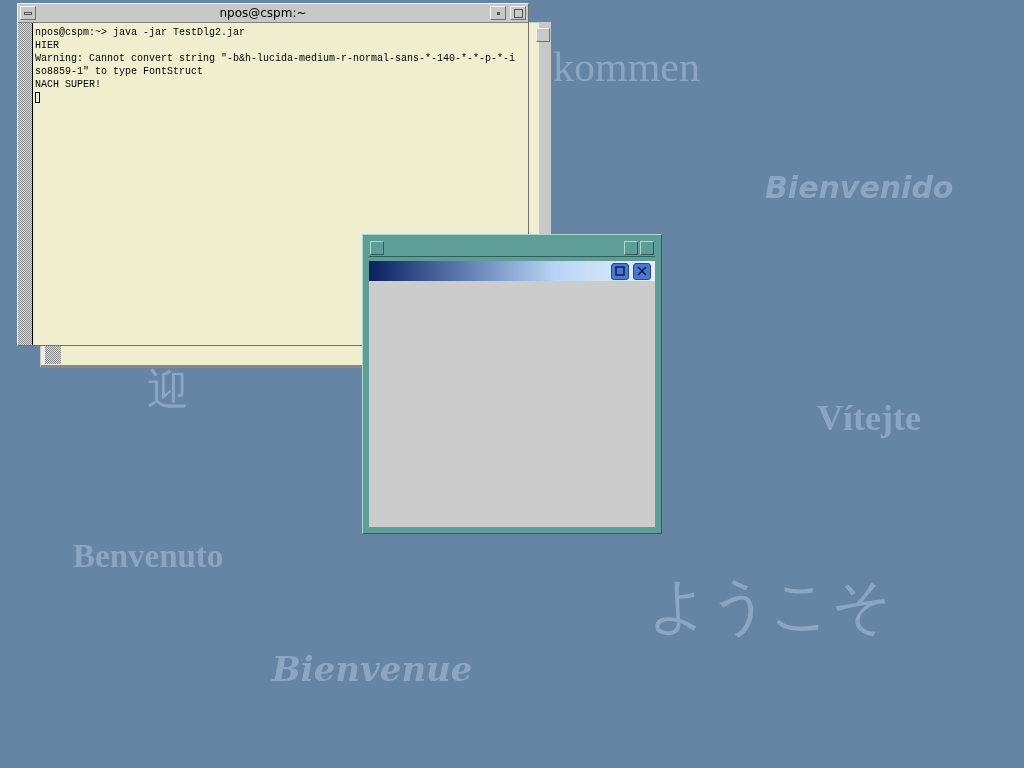  I want to click on window-title: npos@cspm:~, so click(263, 13).